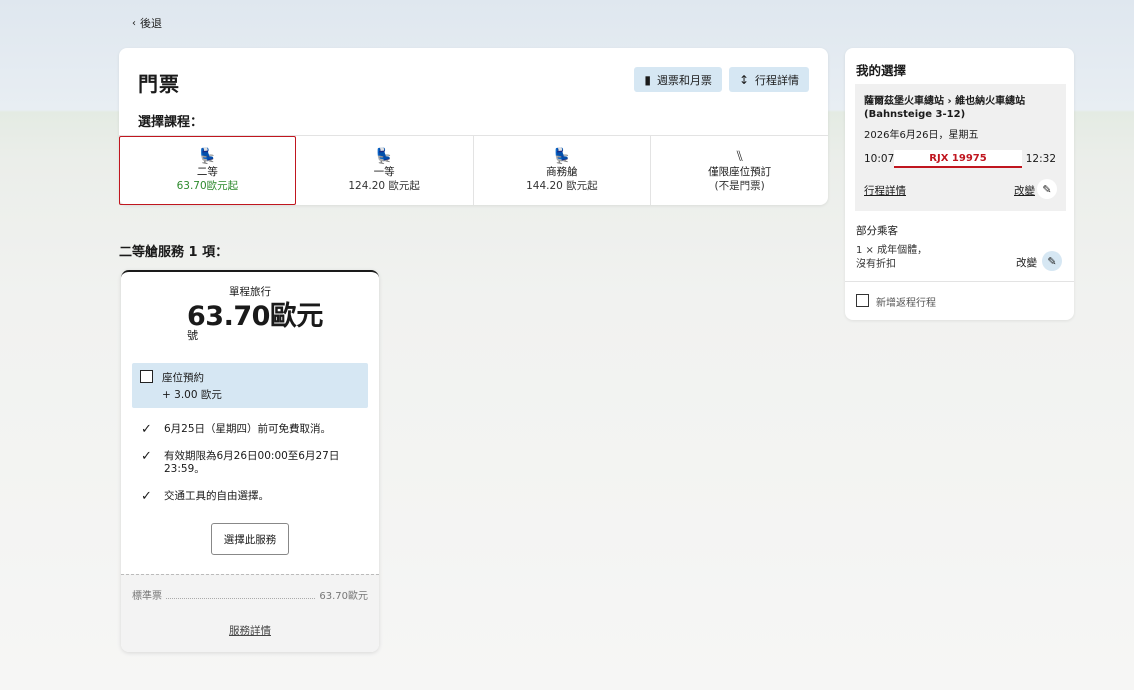 This screenshot has height=690, width=1134. Describe the element at coordinates (921, 135) in the screenshot. I see `journey-date: 2026年6月26日，星期五` at that location.